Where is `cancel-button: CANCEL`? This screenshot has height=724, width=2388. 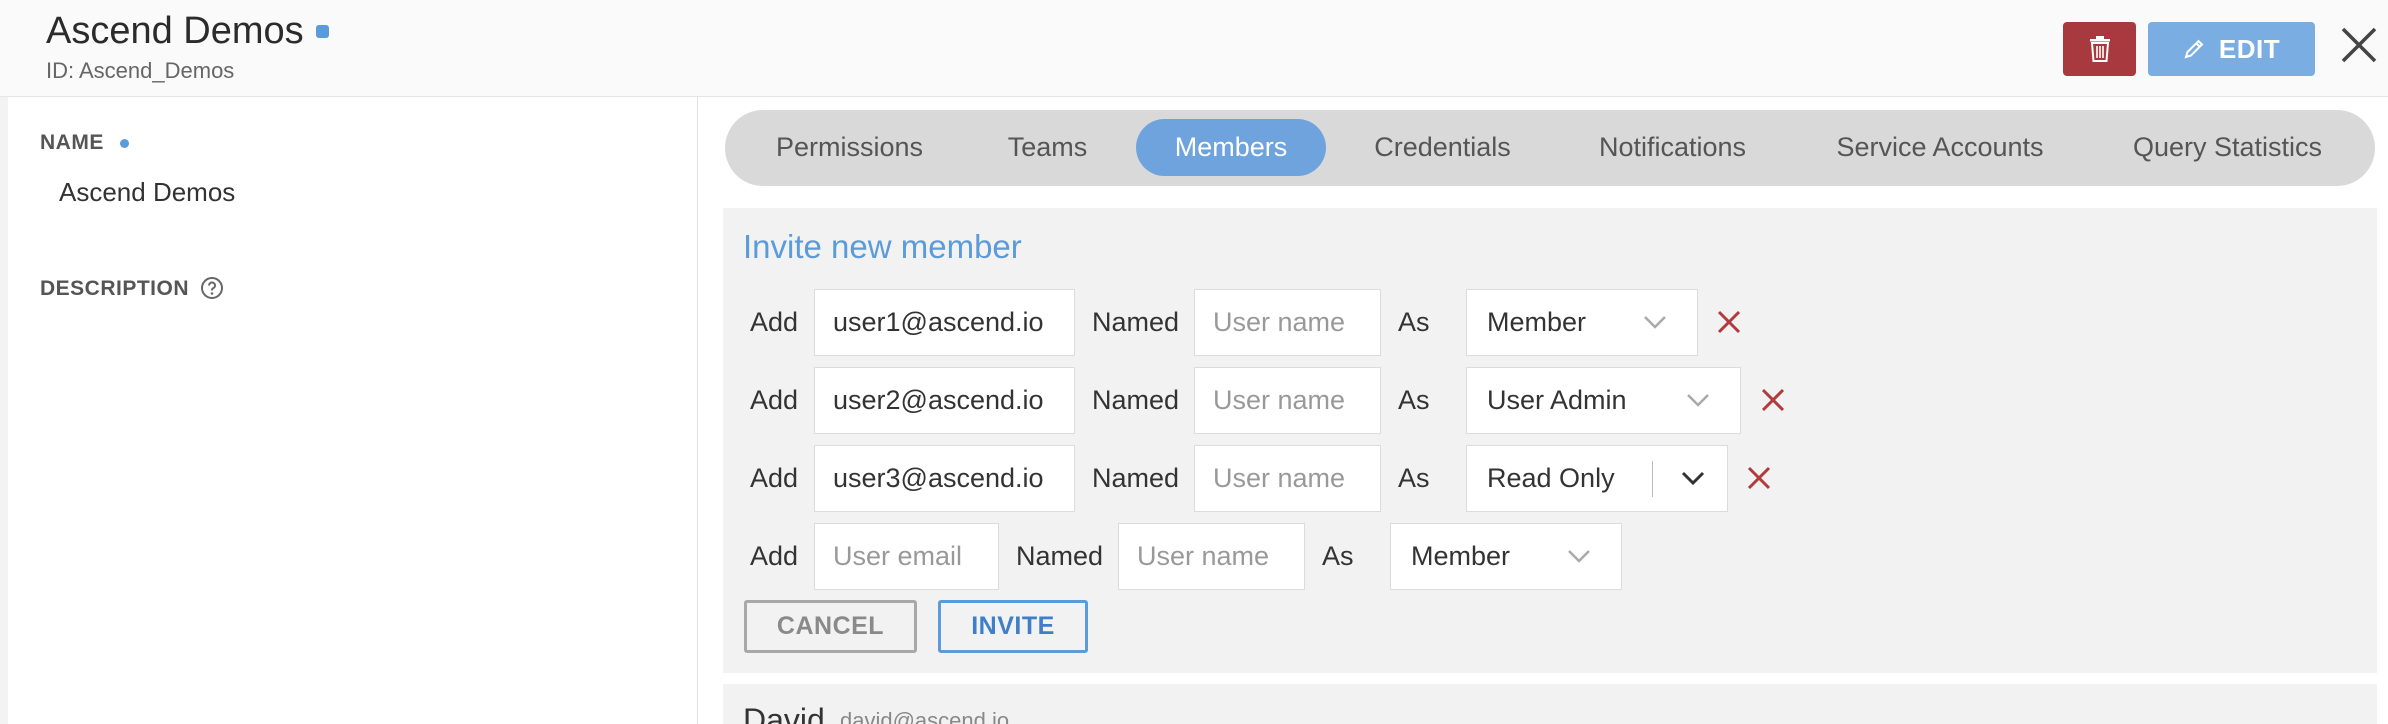 cancel-button: CANCEL is located at coordinates (830, 626).